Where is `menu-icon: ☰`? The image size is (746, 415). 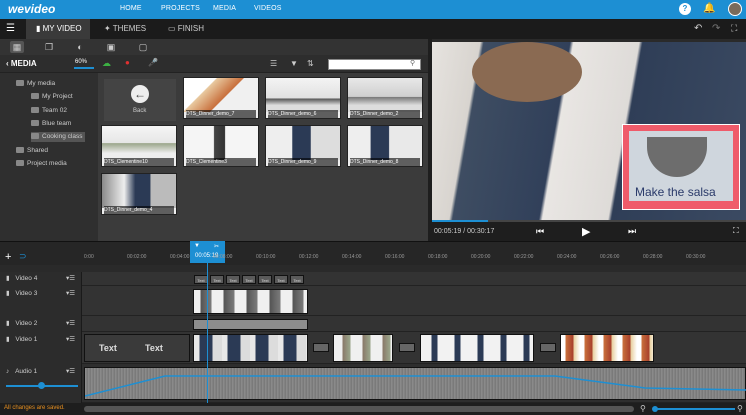 menu-icon: ☰ is located at coordinates (10, 28).